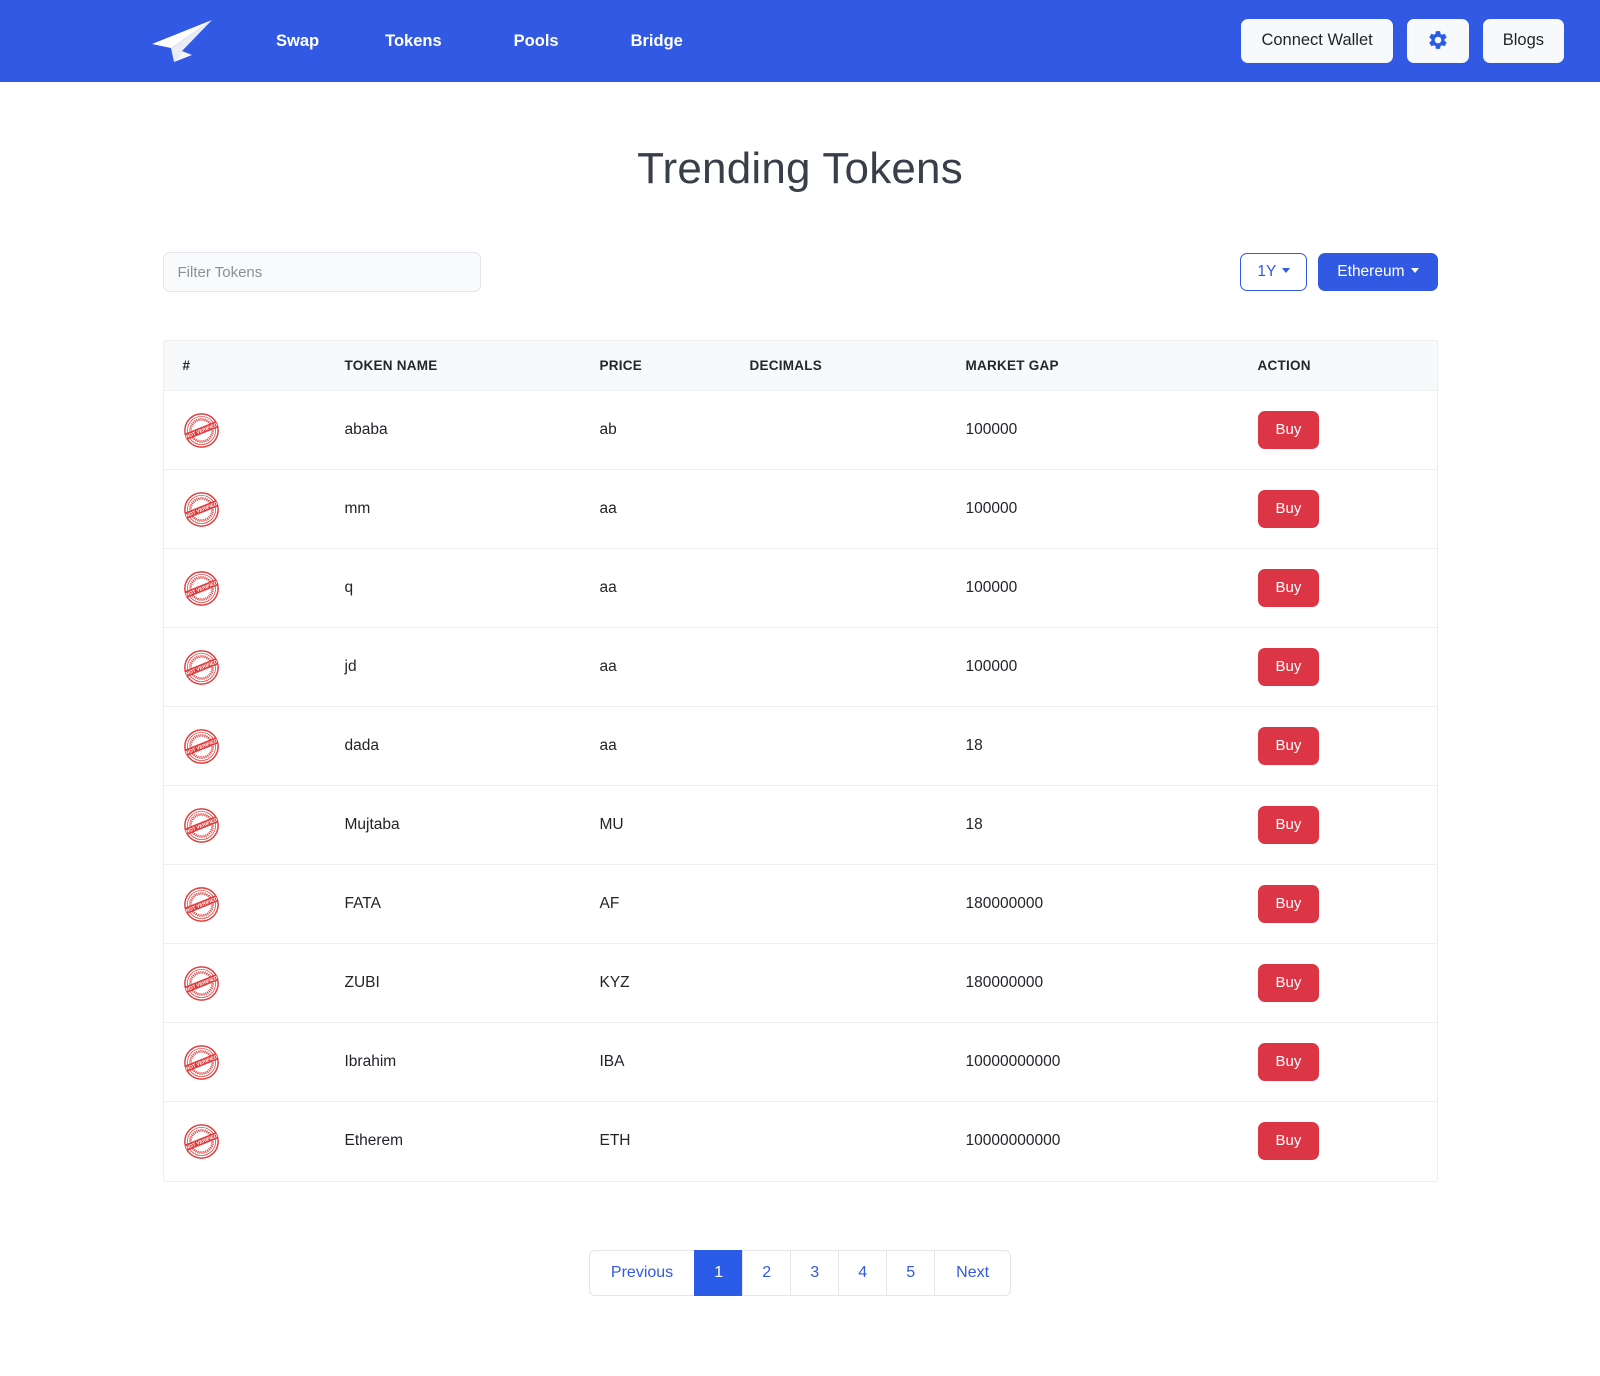 Image resolution: width=1600 pixels, height=1376 pixels. I want to click on cell-price: AF, so click(675, 904).